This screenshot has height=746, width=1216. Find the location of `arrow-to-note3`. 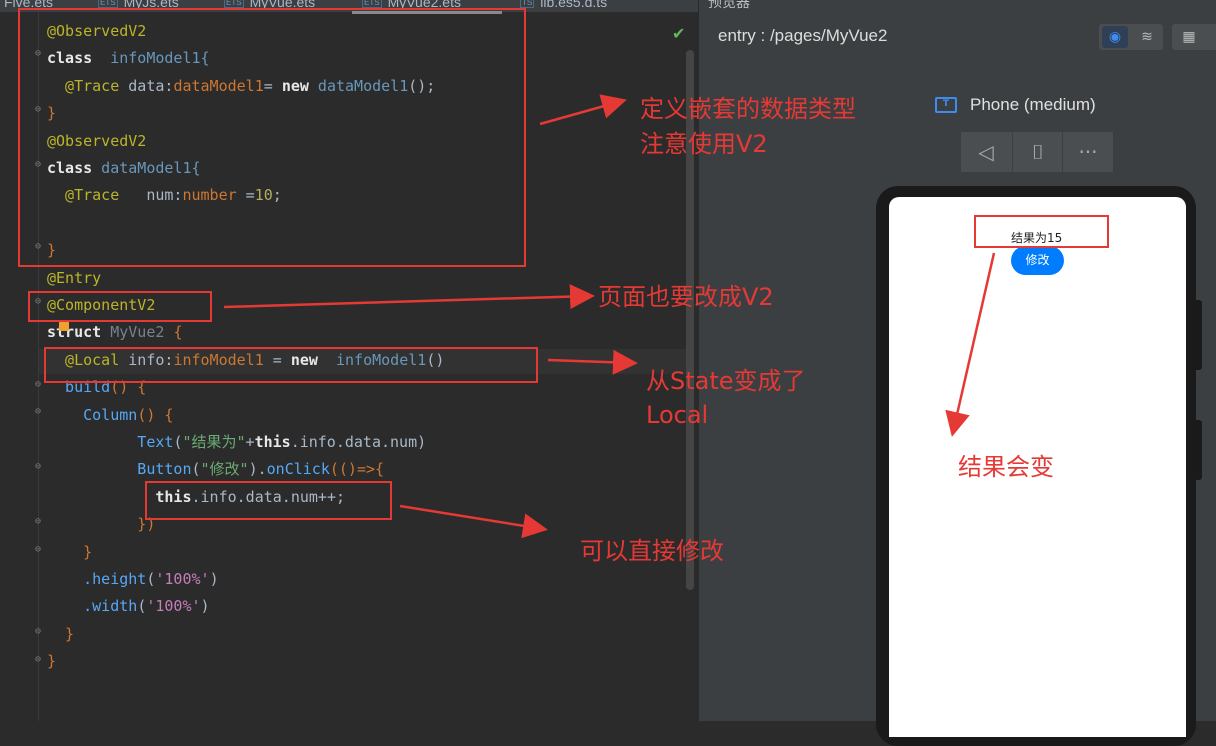

arrow-to-note3 is located at coordinates (592, 362).